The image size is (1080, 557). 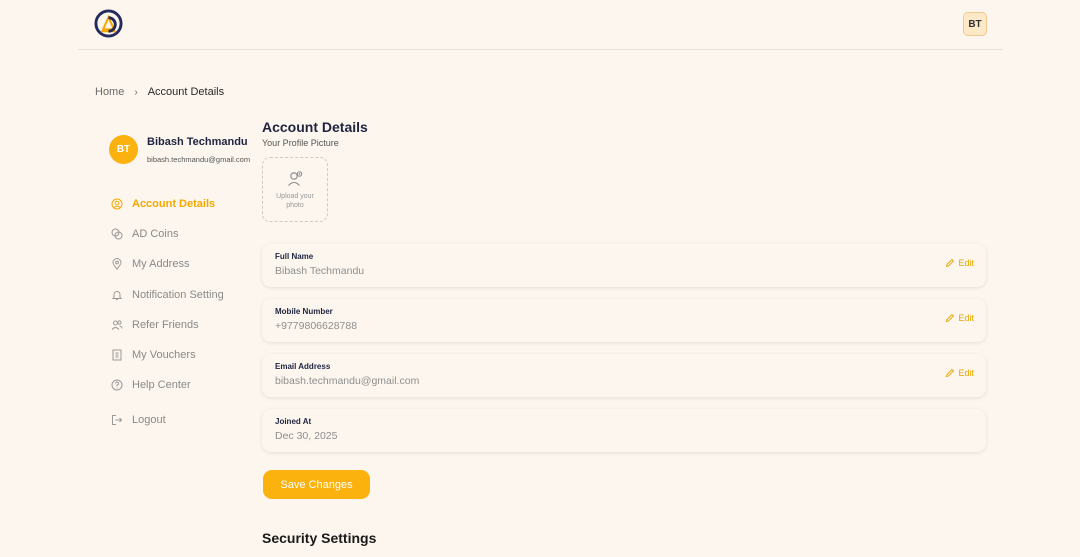 I want to click on coins-icon, so click(x=117, y=234).